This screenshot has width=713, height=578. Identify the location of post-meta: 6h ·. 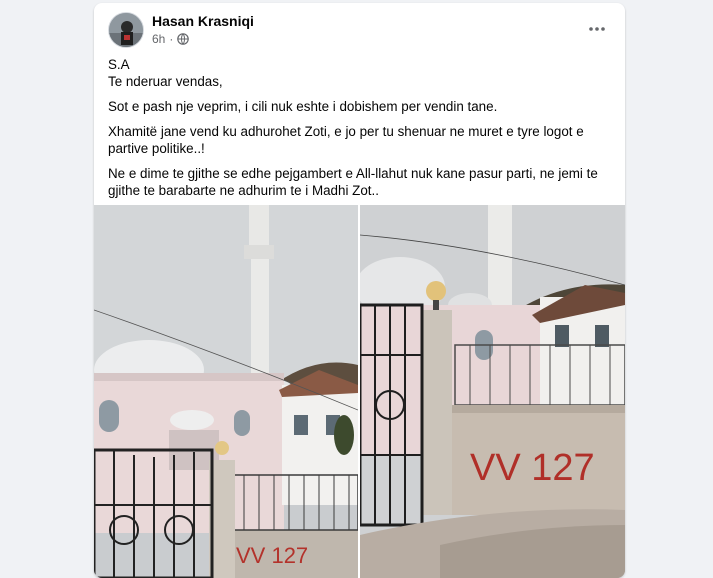
(171, 39).